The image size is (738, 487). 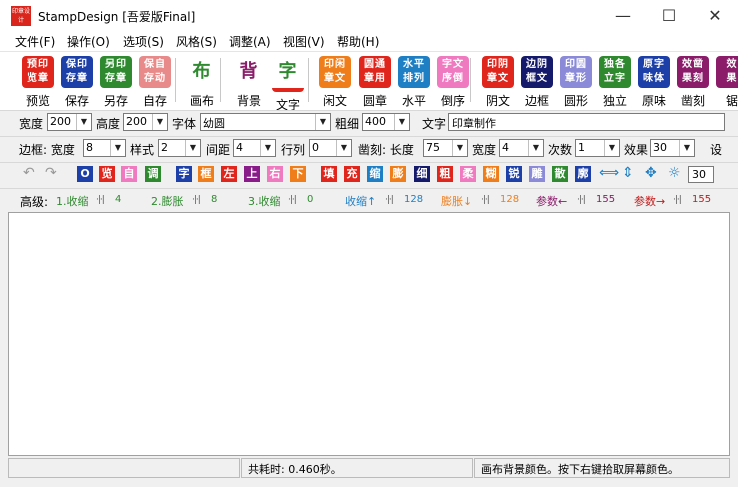 I want to click on reverse-order-button: 字文 序倒 倒序, so click(x=453, y=82).